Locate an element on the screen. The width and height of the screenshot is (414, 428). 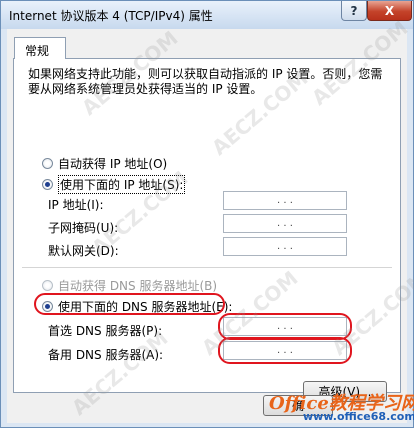
brand-url: www.office68.com is located at coordinates (358, 416).